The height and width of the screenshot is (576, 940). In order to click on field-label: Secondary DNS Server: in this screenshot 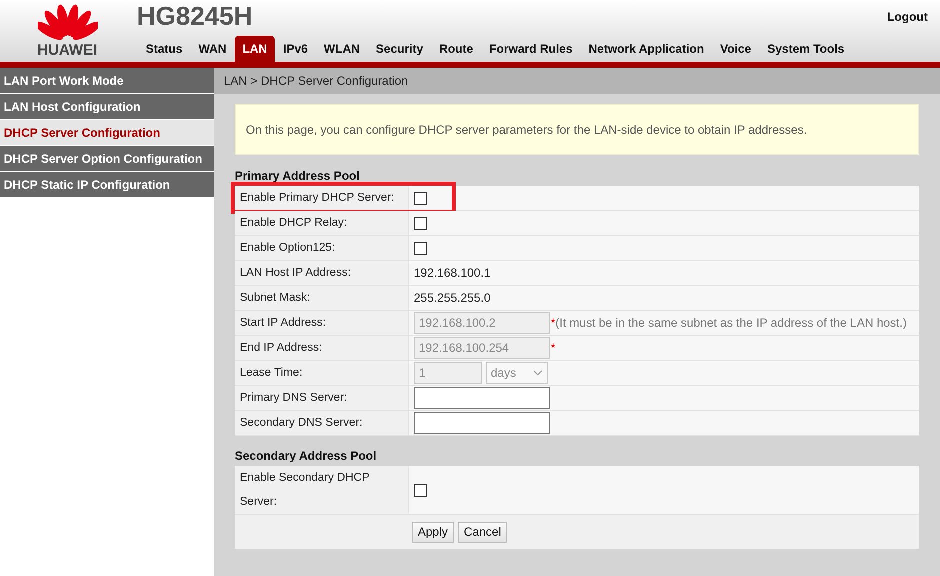, I will do `click(301, 423)`.